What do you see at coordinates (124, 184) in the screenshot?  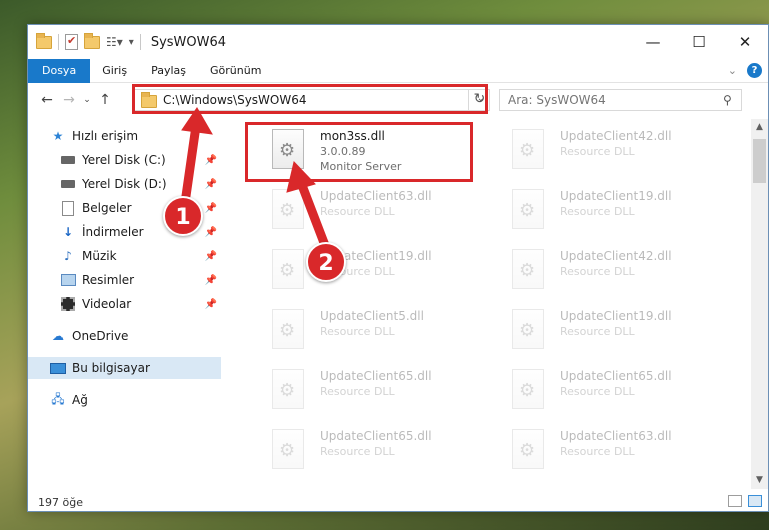 I see `sidebar-item-disk-d: Yerel Disk (D:) 📌` at bounding box center [124, 184].